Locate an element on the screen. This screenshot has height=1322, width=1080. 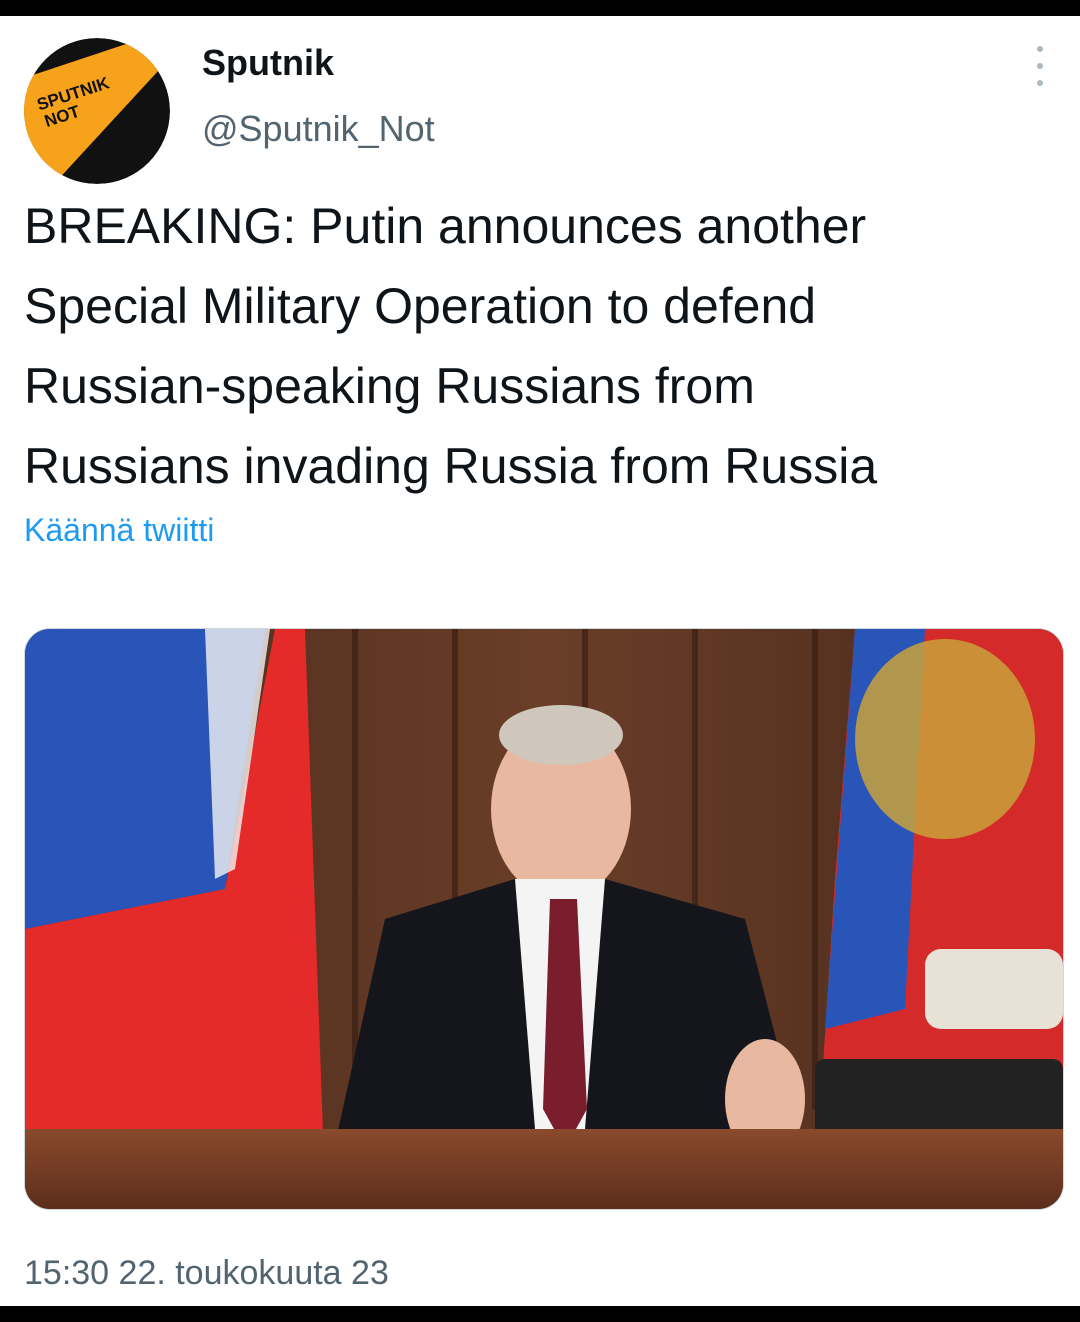
user-handle: @Sputnik_Not is located at coordinates (318, 129).